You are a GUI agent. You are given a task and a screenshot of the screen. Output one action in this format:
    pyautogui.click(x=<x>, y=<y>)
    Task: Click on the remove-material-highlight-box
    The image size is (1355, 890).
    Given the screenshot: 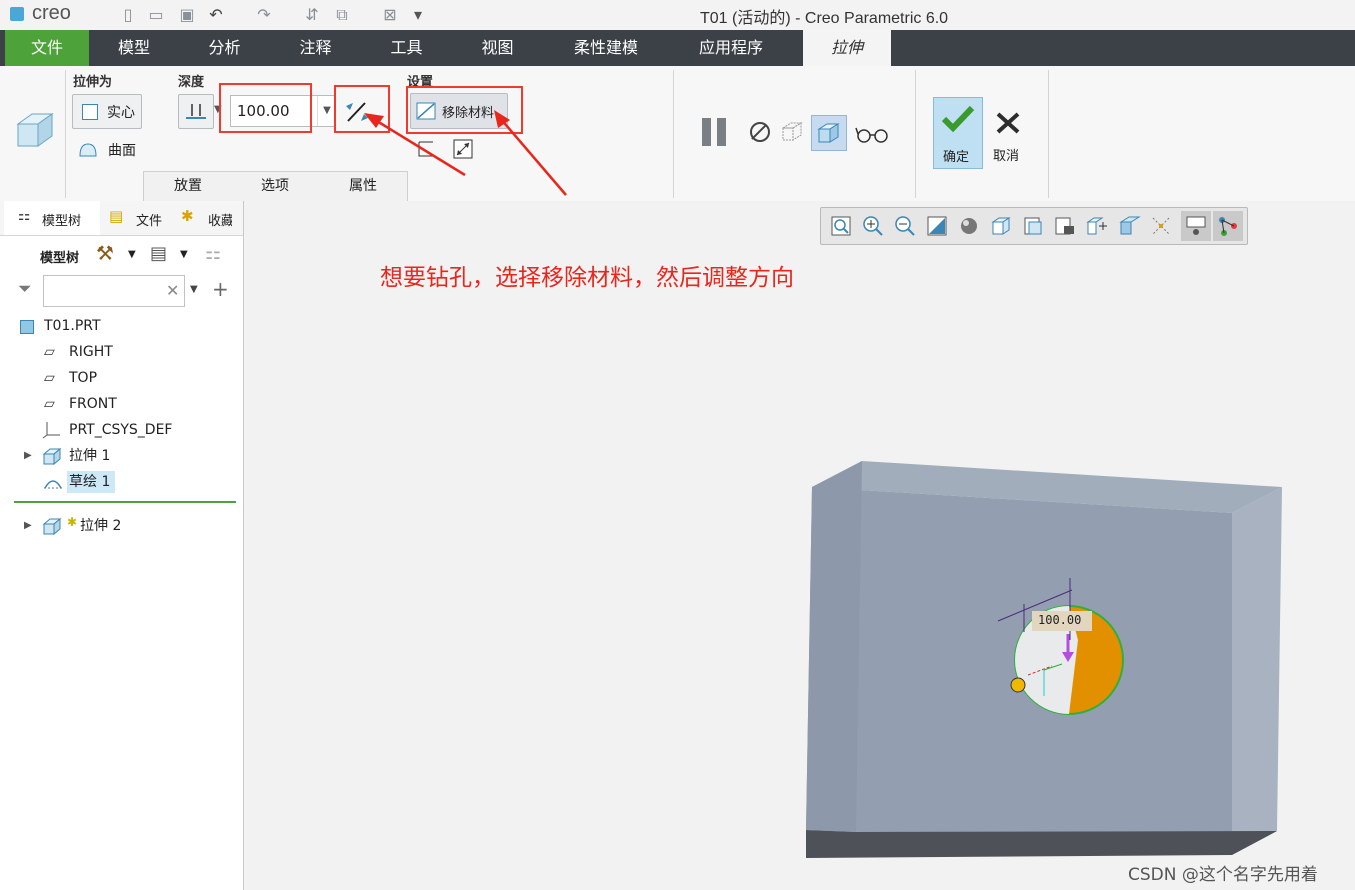 What is the action you would take?
    pyautogui.click(x=464, y=110)
    